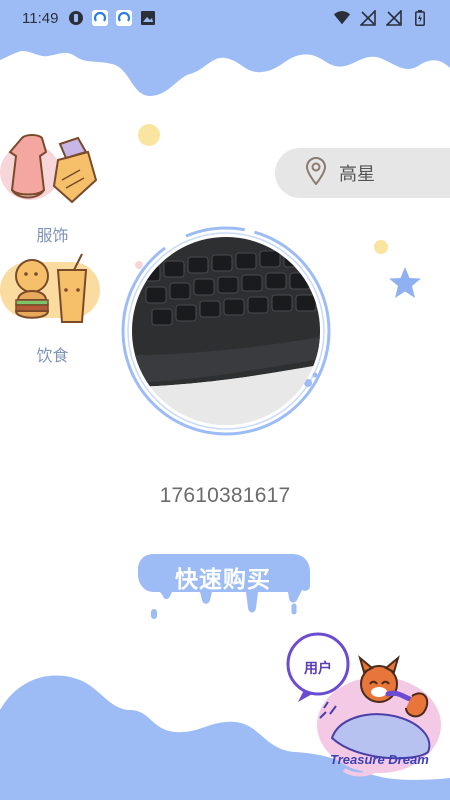 The image size is (450, 800). Describe the element at coordinates (52, 173) in the screenshot. I see `clothing-icon` at that location.